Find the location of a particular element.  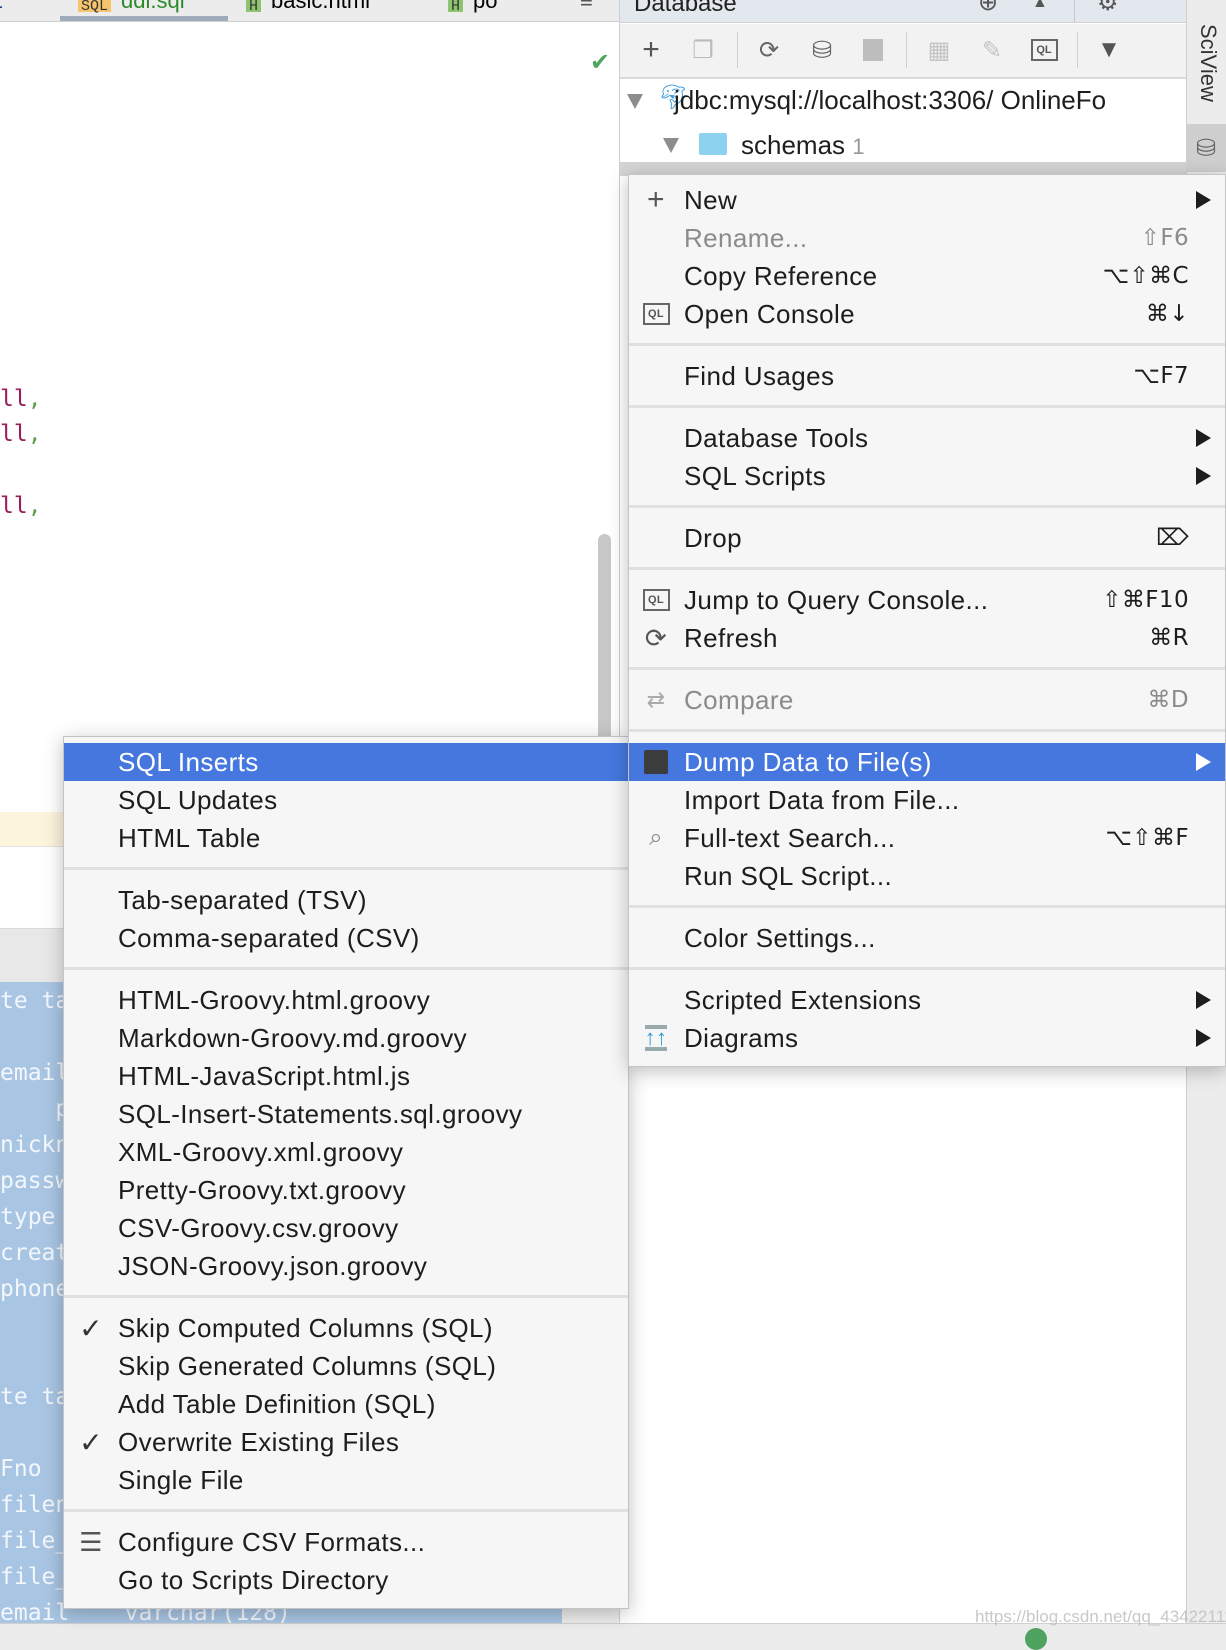

code-line: nickn is located at coordinates (35, 1145).